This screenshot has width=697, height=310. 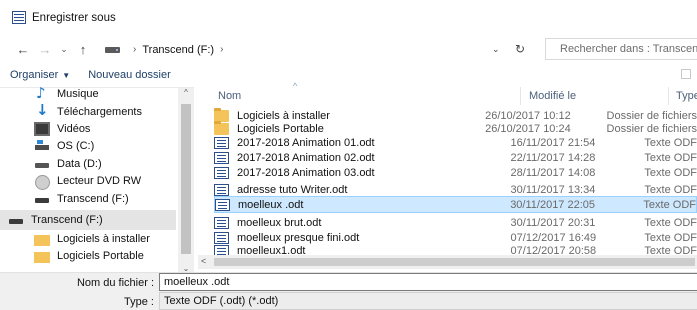 I want to click on sidebar-item-label: OS (C:), so click(x=76, y=146).